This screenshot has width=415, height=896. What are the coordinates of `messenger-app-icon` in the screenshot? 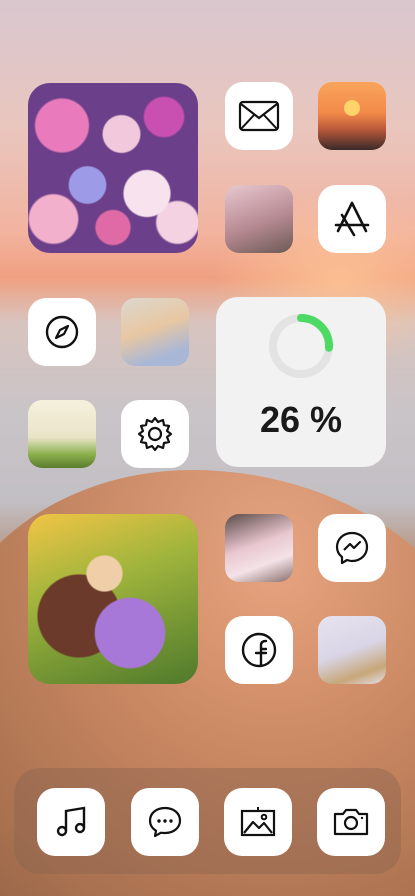 It's located at (352, 548).